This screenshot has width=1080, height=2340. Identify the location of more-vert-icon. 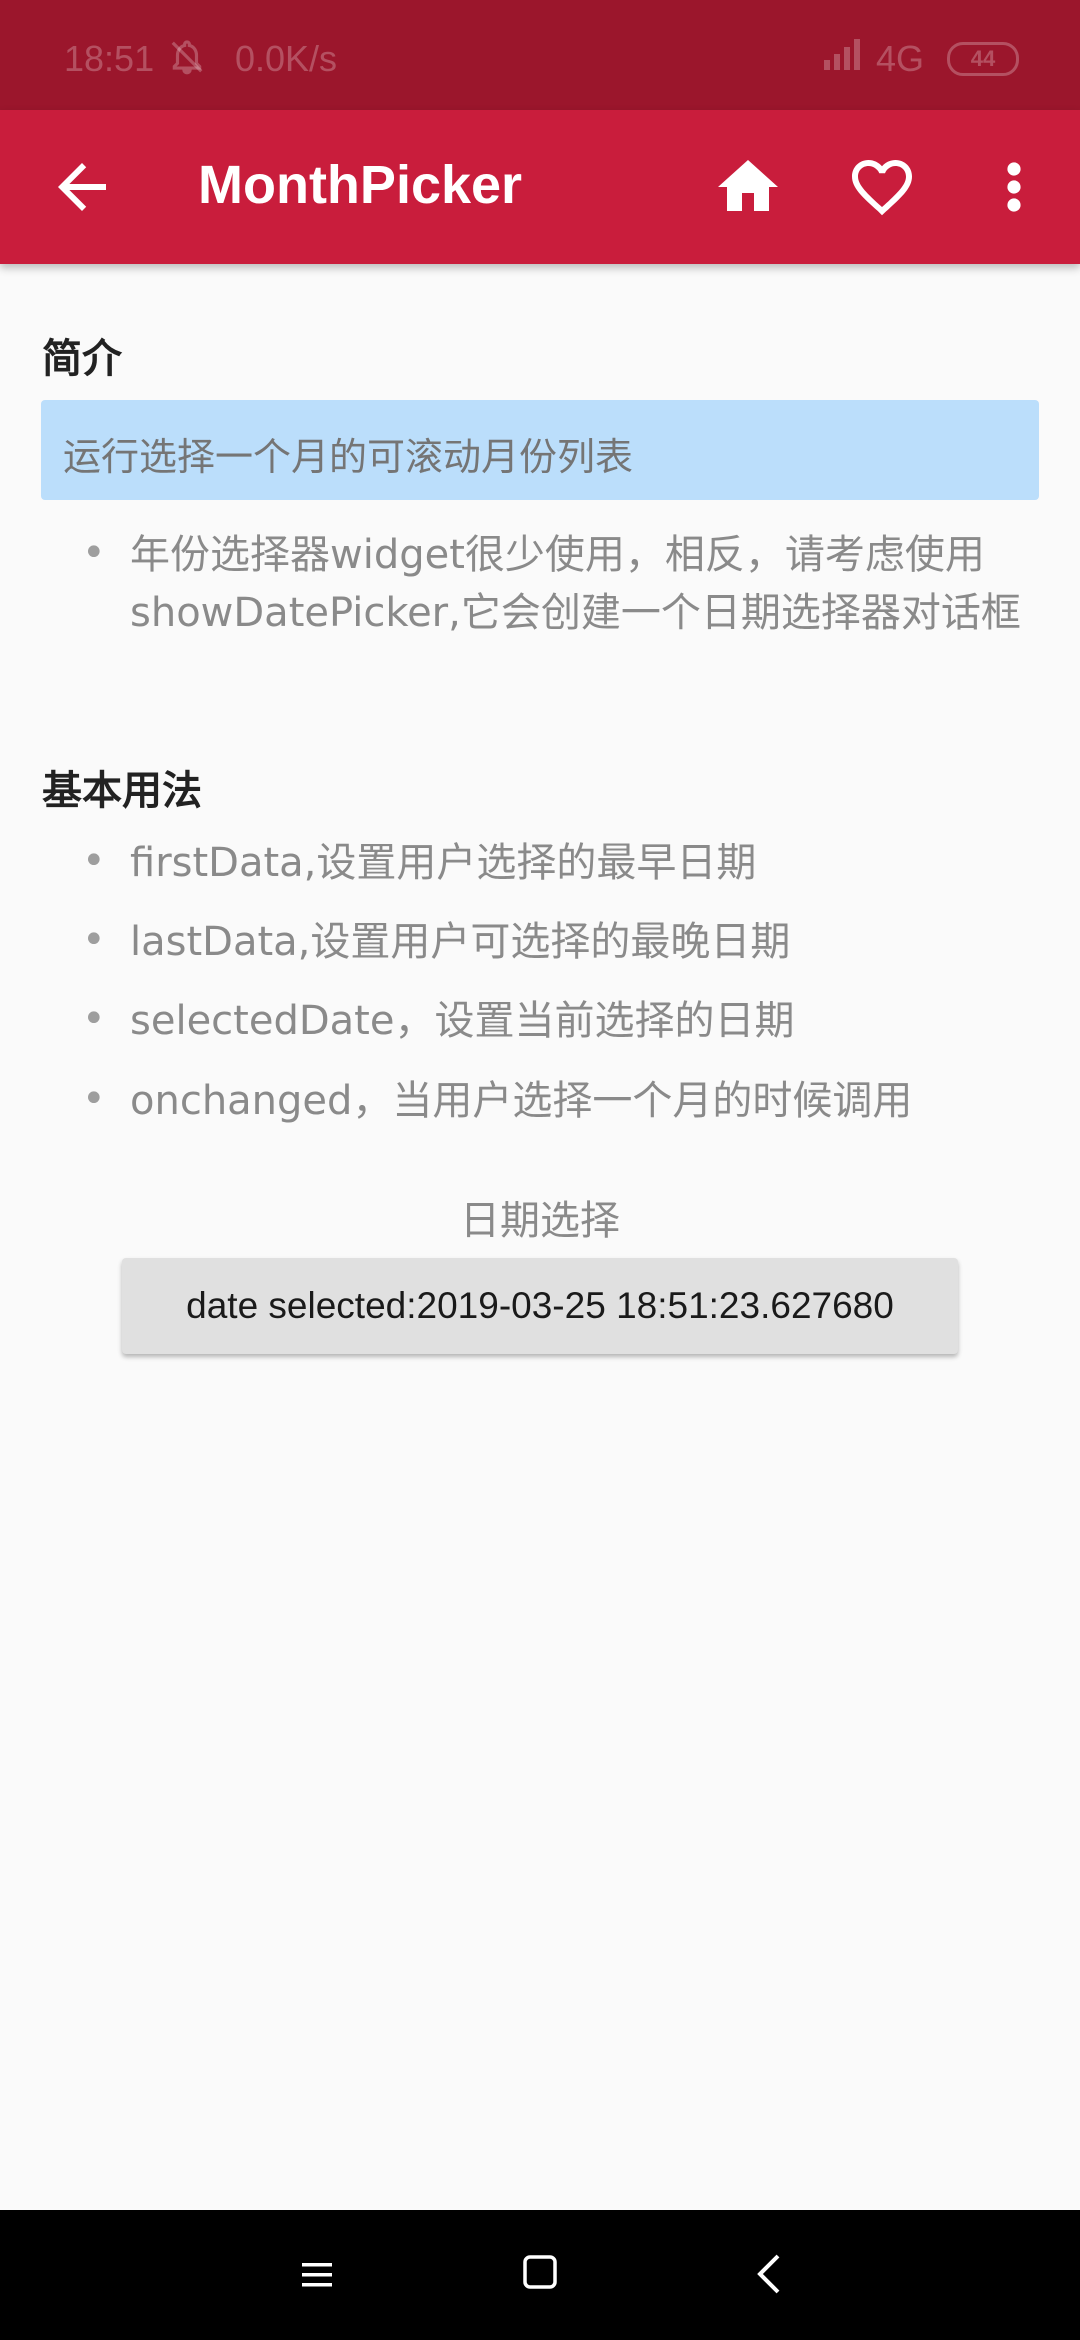
(1014, 187).